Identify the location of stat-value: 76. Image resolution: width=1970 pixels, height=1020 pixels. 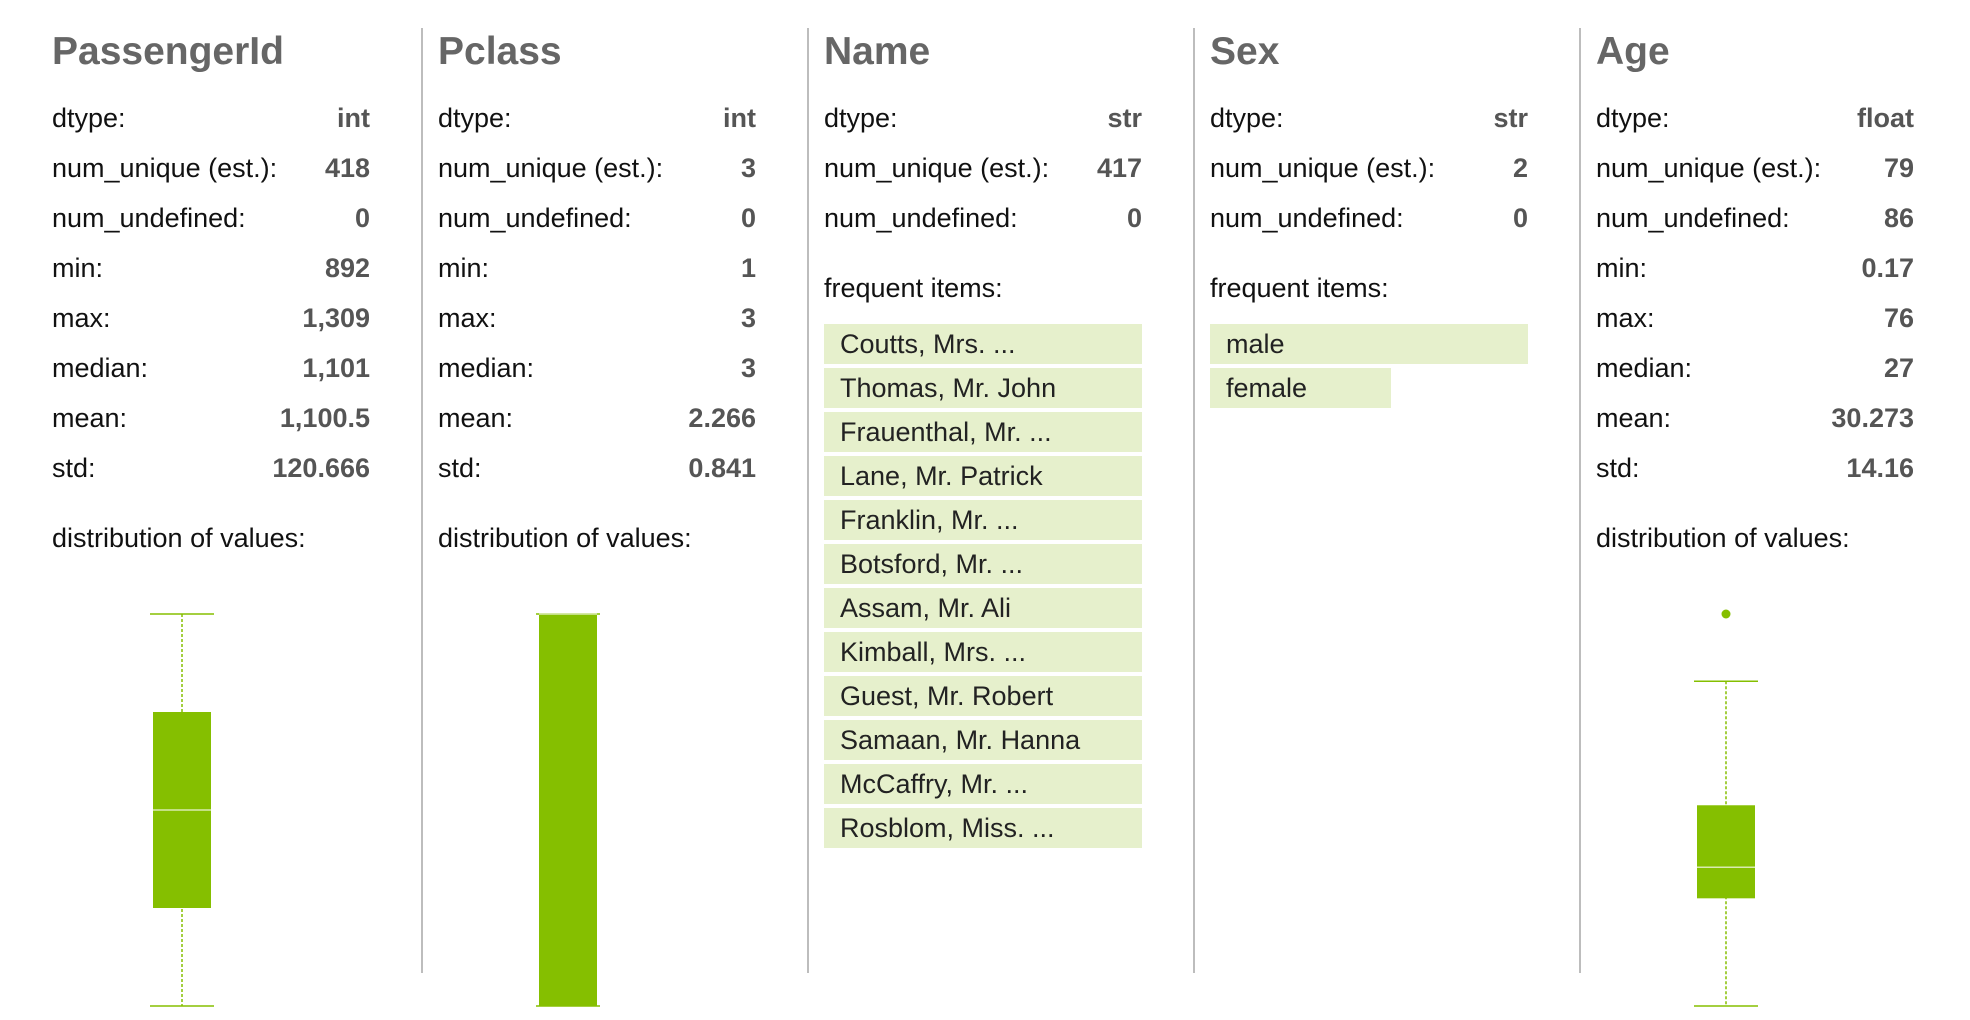
(1898, 318).